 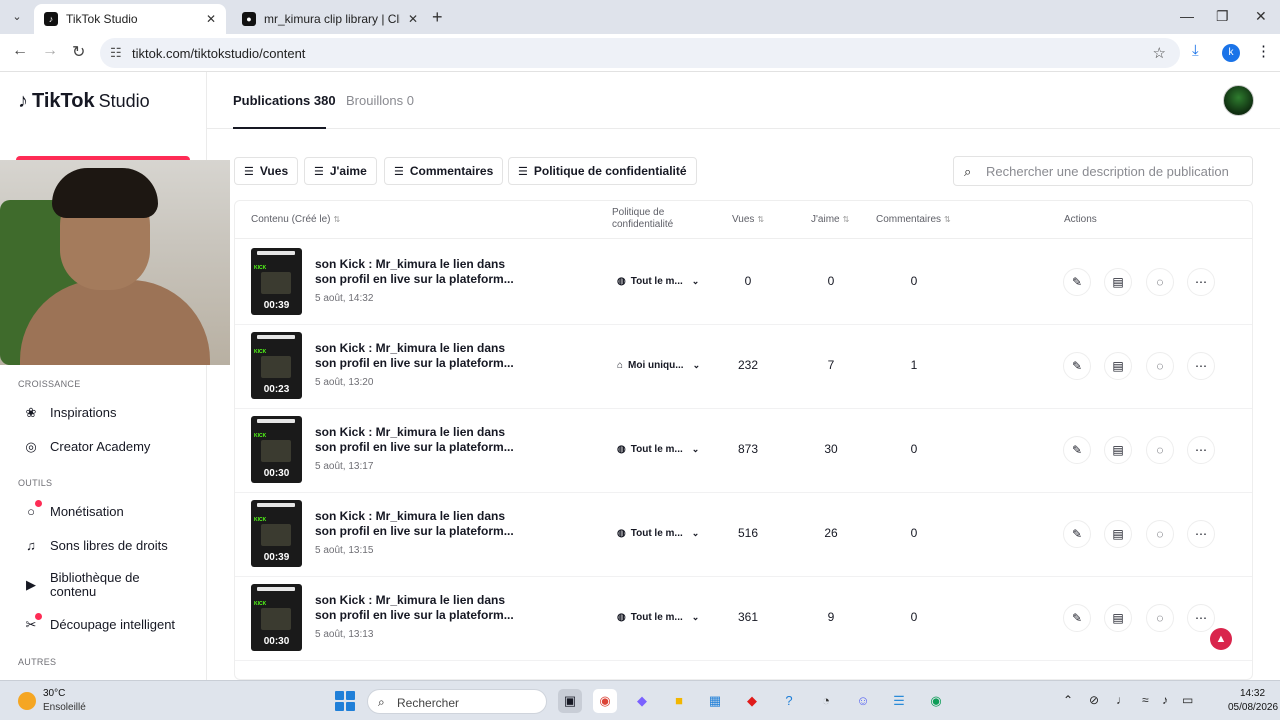 What do you see at coordinates (605, 701) in the screenshot?
I see `chrome-taskbar-icon: ◉` at bounding box center [605, 701].